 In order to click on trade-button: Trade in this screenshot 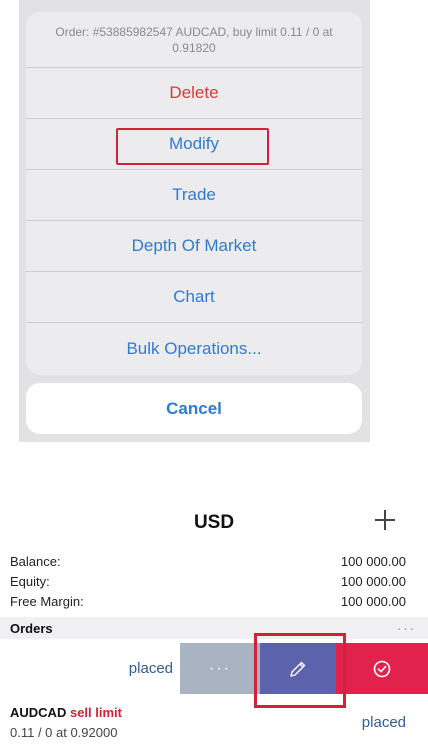, I will do `click(194, 195)`.